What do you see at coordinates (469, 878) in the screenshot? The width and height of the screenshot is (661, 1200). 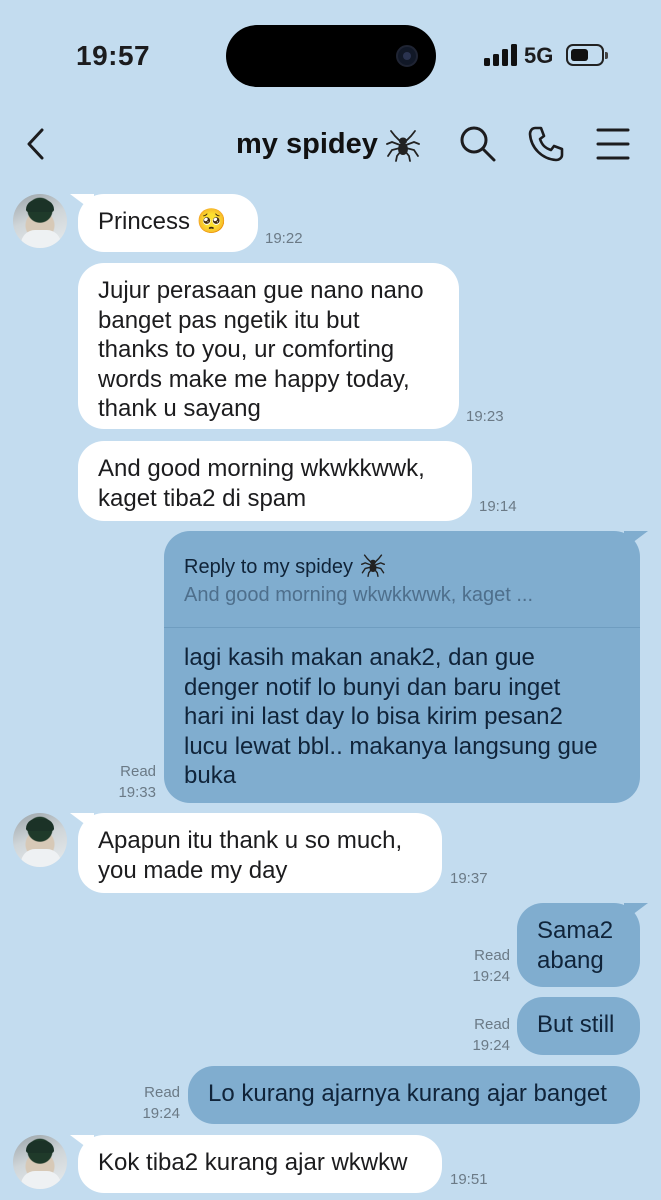 I see `message-time: 19:37` at bounding box center [469, 878].